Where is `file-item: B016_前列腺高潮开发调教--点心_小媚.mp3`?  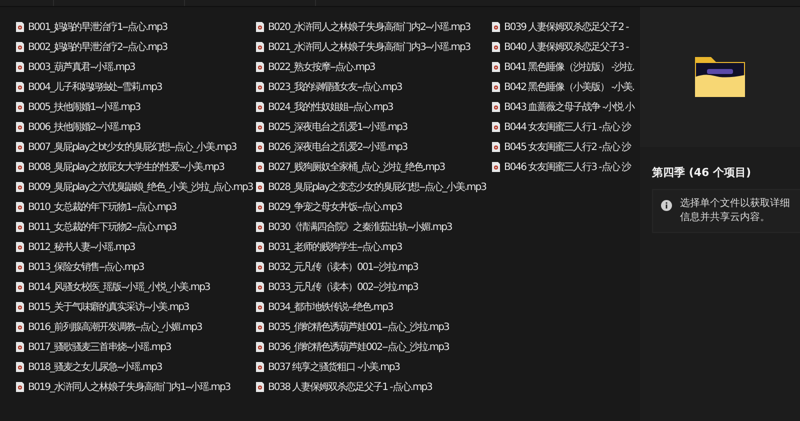
file-item: B016_前列腺高潮开发调教--点心_小媚.mp3 is located at coordinates (109, 327).